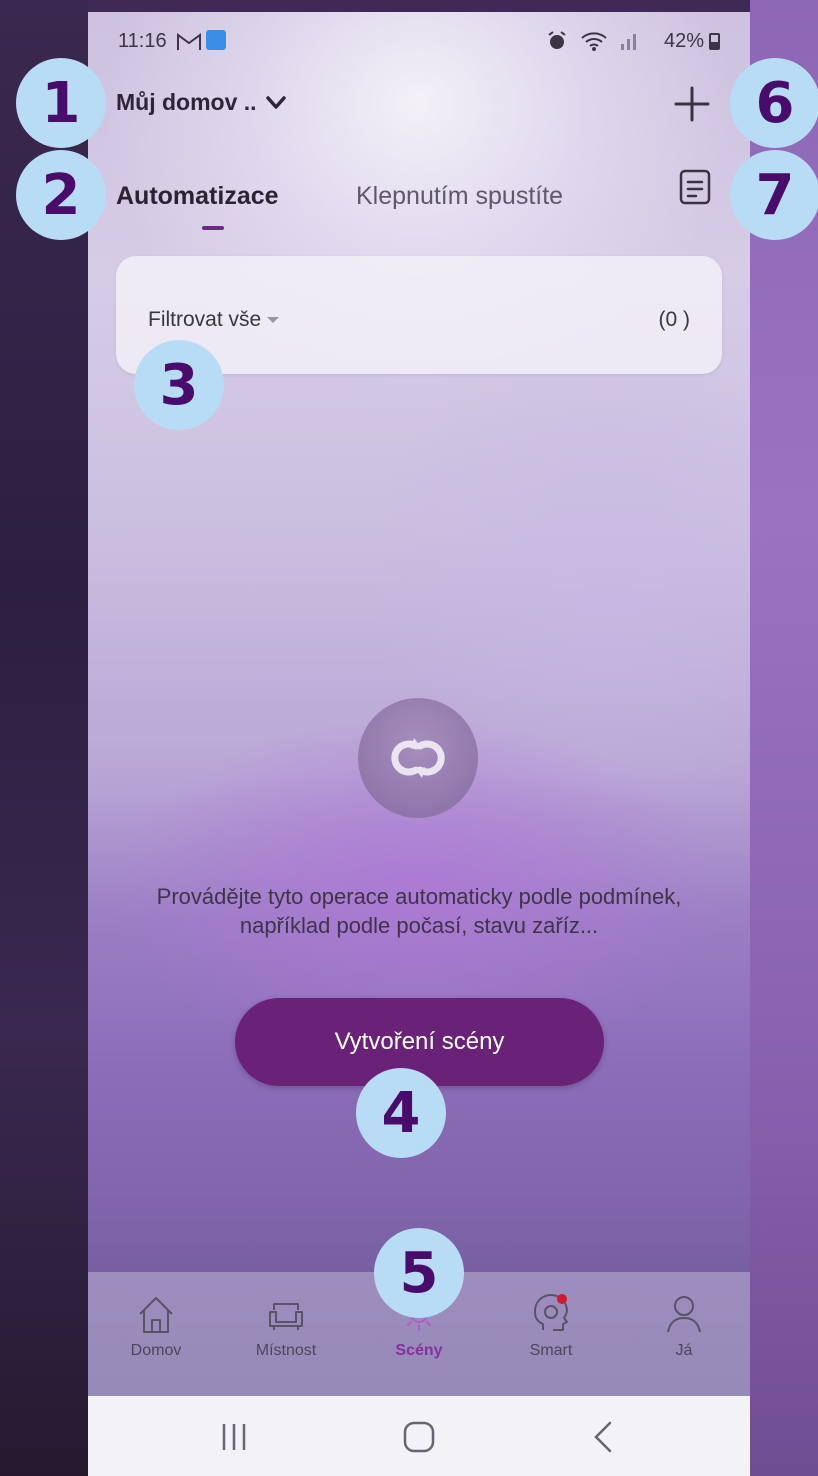 The width and height of the screenshot is (818, 1476). What do you see at coordinates (286, 1316) in the screenshot?
I see `armchair-icon` at bounding box center [286, 1316].